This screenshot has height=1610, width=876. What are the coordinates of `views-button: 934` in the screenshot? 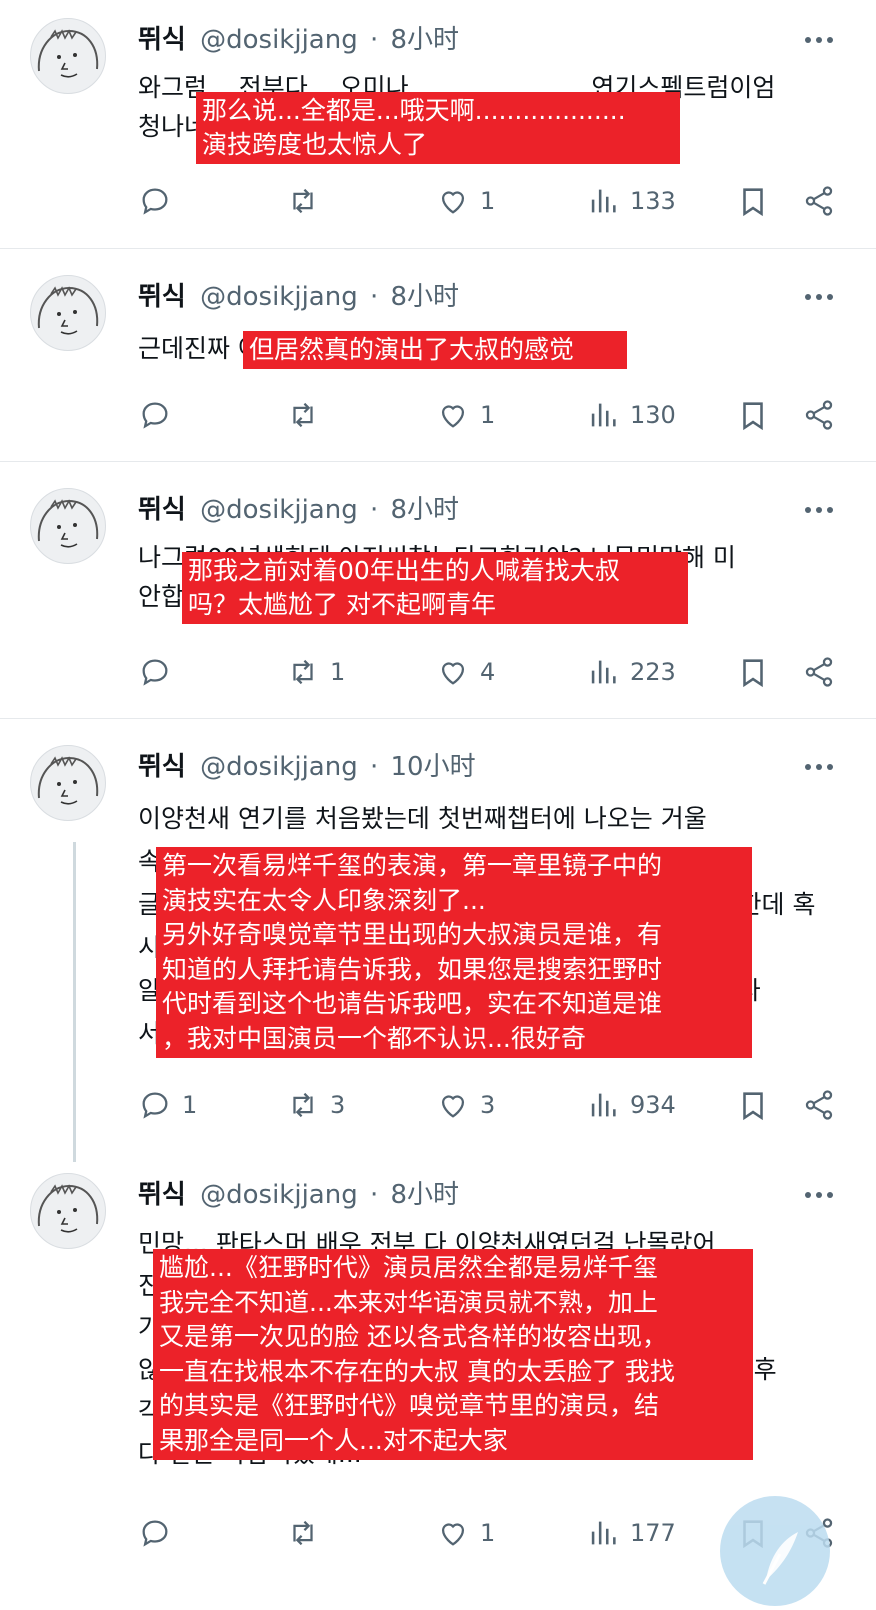 It's located at (631, 1105).